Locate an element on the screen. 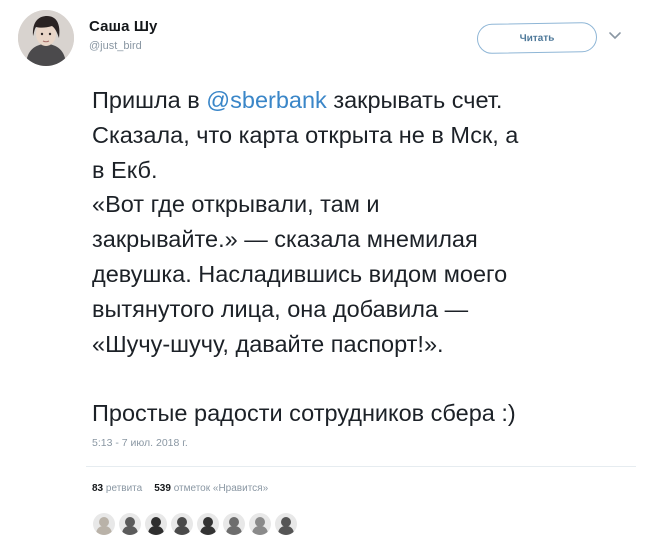 This screenshot has height=554, width=665. likes-label: отметок «Нравится» is located at coordinates (221, 488).